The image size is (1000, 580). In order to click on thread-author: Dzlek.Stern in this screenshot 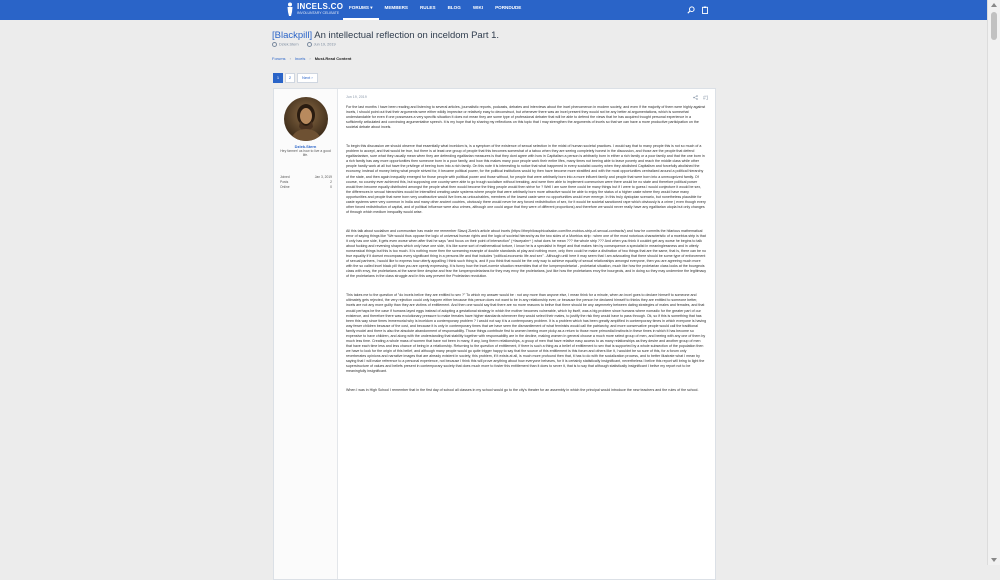, I will do `click(285, 44)`.